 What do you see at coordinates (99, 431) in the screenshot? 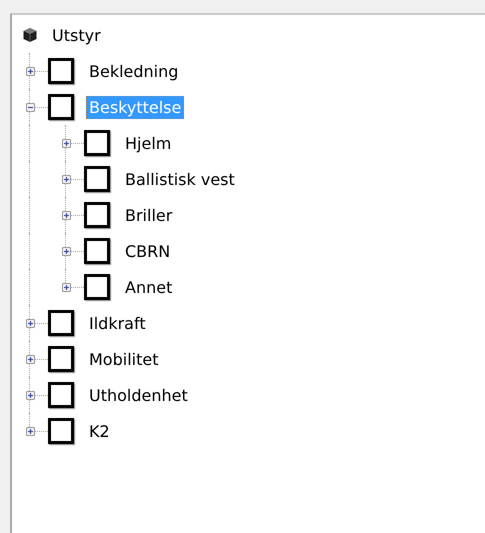
I see `tree-item: K2` at bounding box center [99, 431].